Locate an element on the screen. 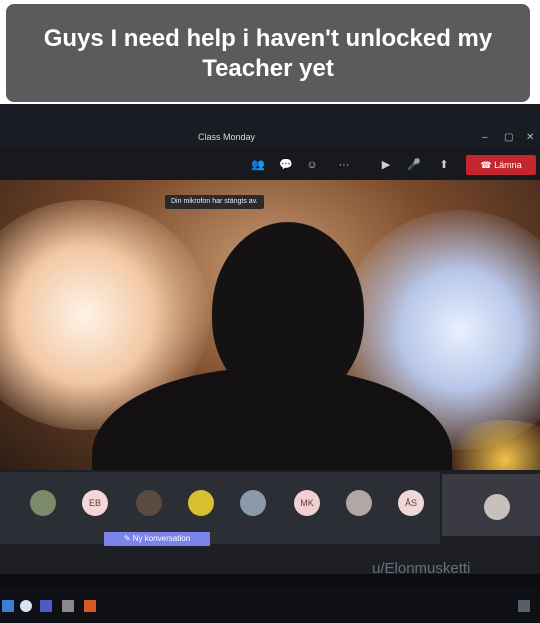 This screenshot has height=623, width=540. system-tray-icon is located at coordinates (524, 606).